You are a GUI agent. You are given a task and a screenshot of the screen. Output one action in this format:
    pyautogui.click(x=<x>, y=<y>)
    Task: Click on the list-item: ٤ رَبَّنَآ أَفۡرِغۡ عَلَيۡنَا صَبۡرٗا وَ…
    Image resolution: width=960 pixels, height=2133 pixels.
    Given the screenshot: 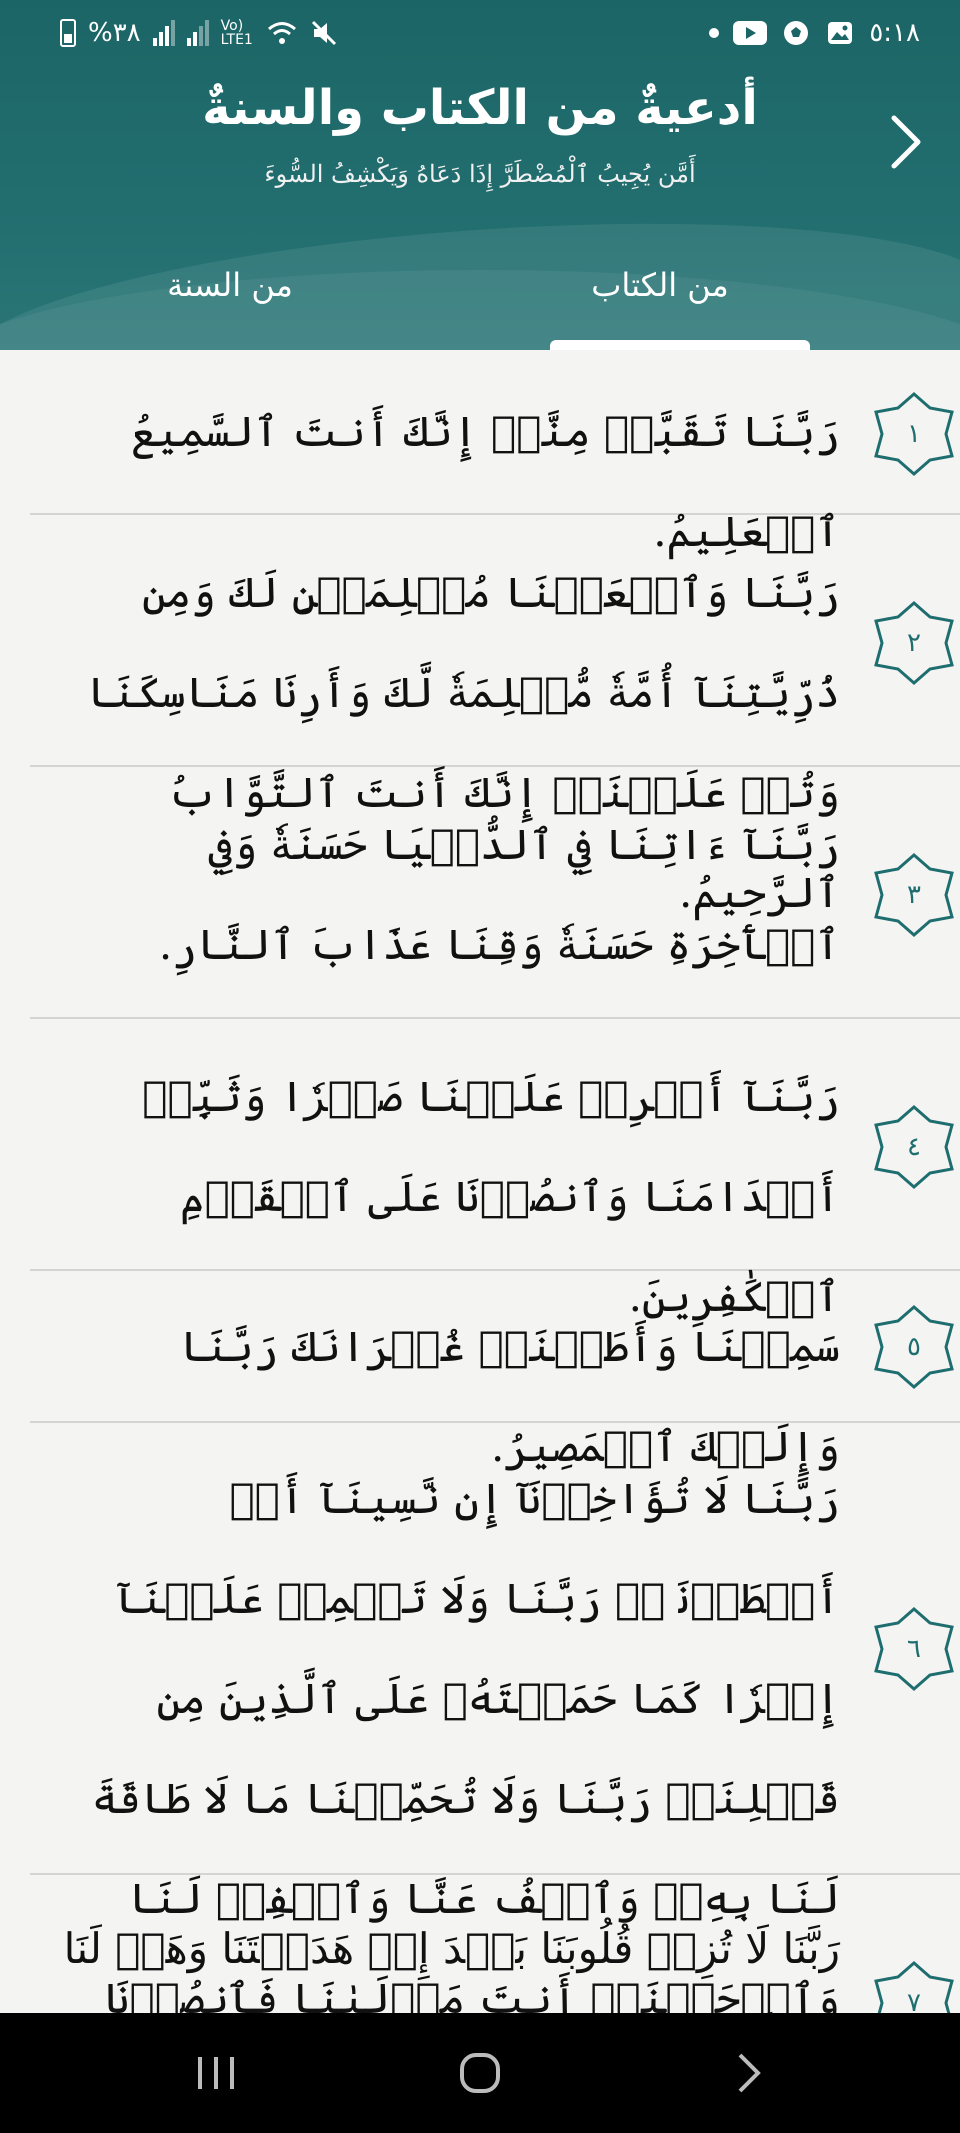 What is the action you would take?
    pyautogui.click(x=495, y=1170)
    